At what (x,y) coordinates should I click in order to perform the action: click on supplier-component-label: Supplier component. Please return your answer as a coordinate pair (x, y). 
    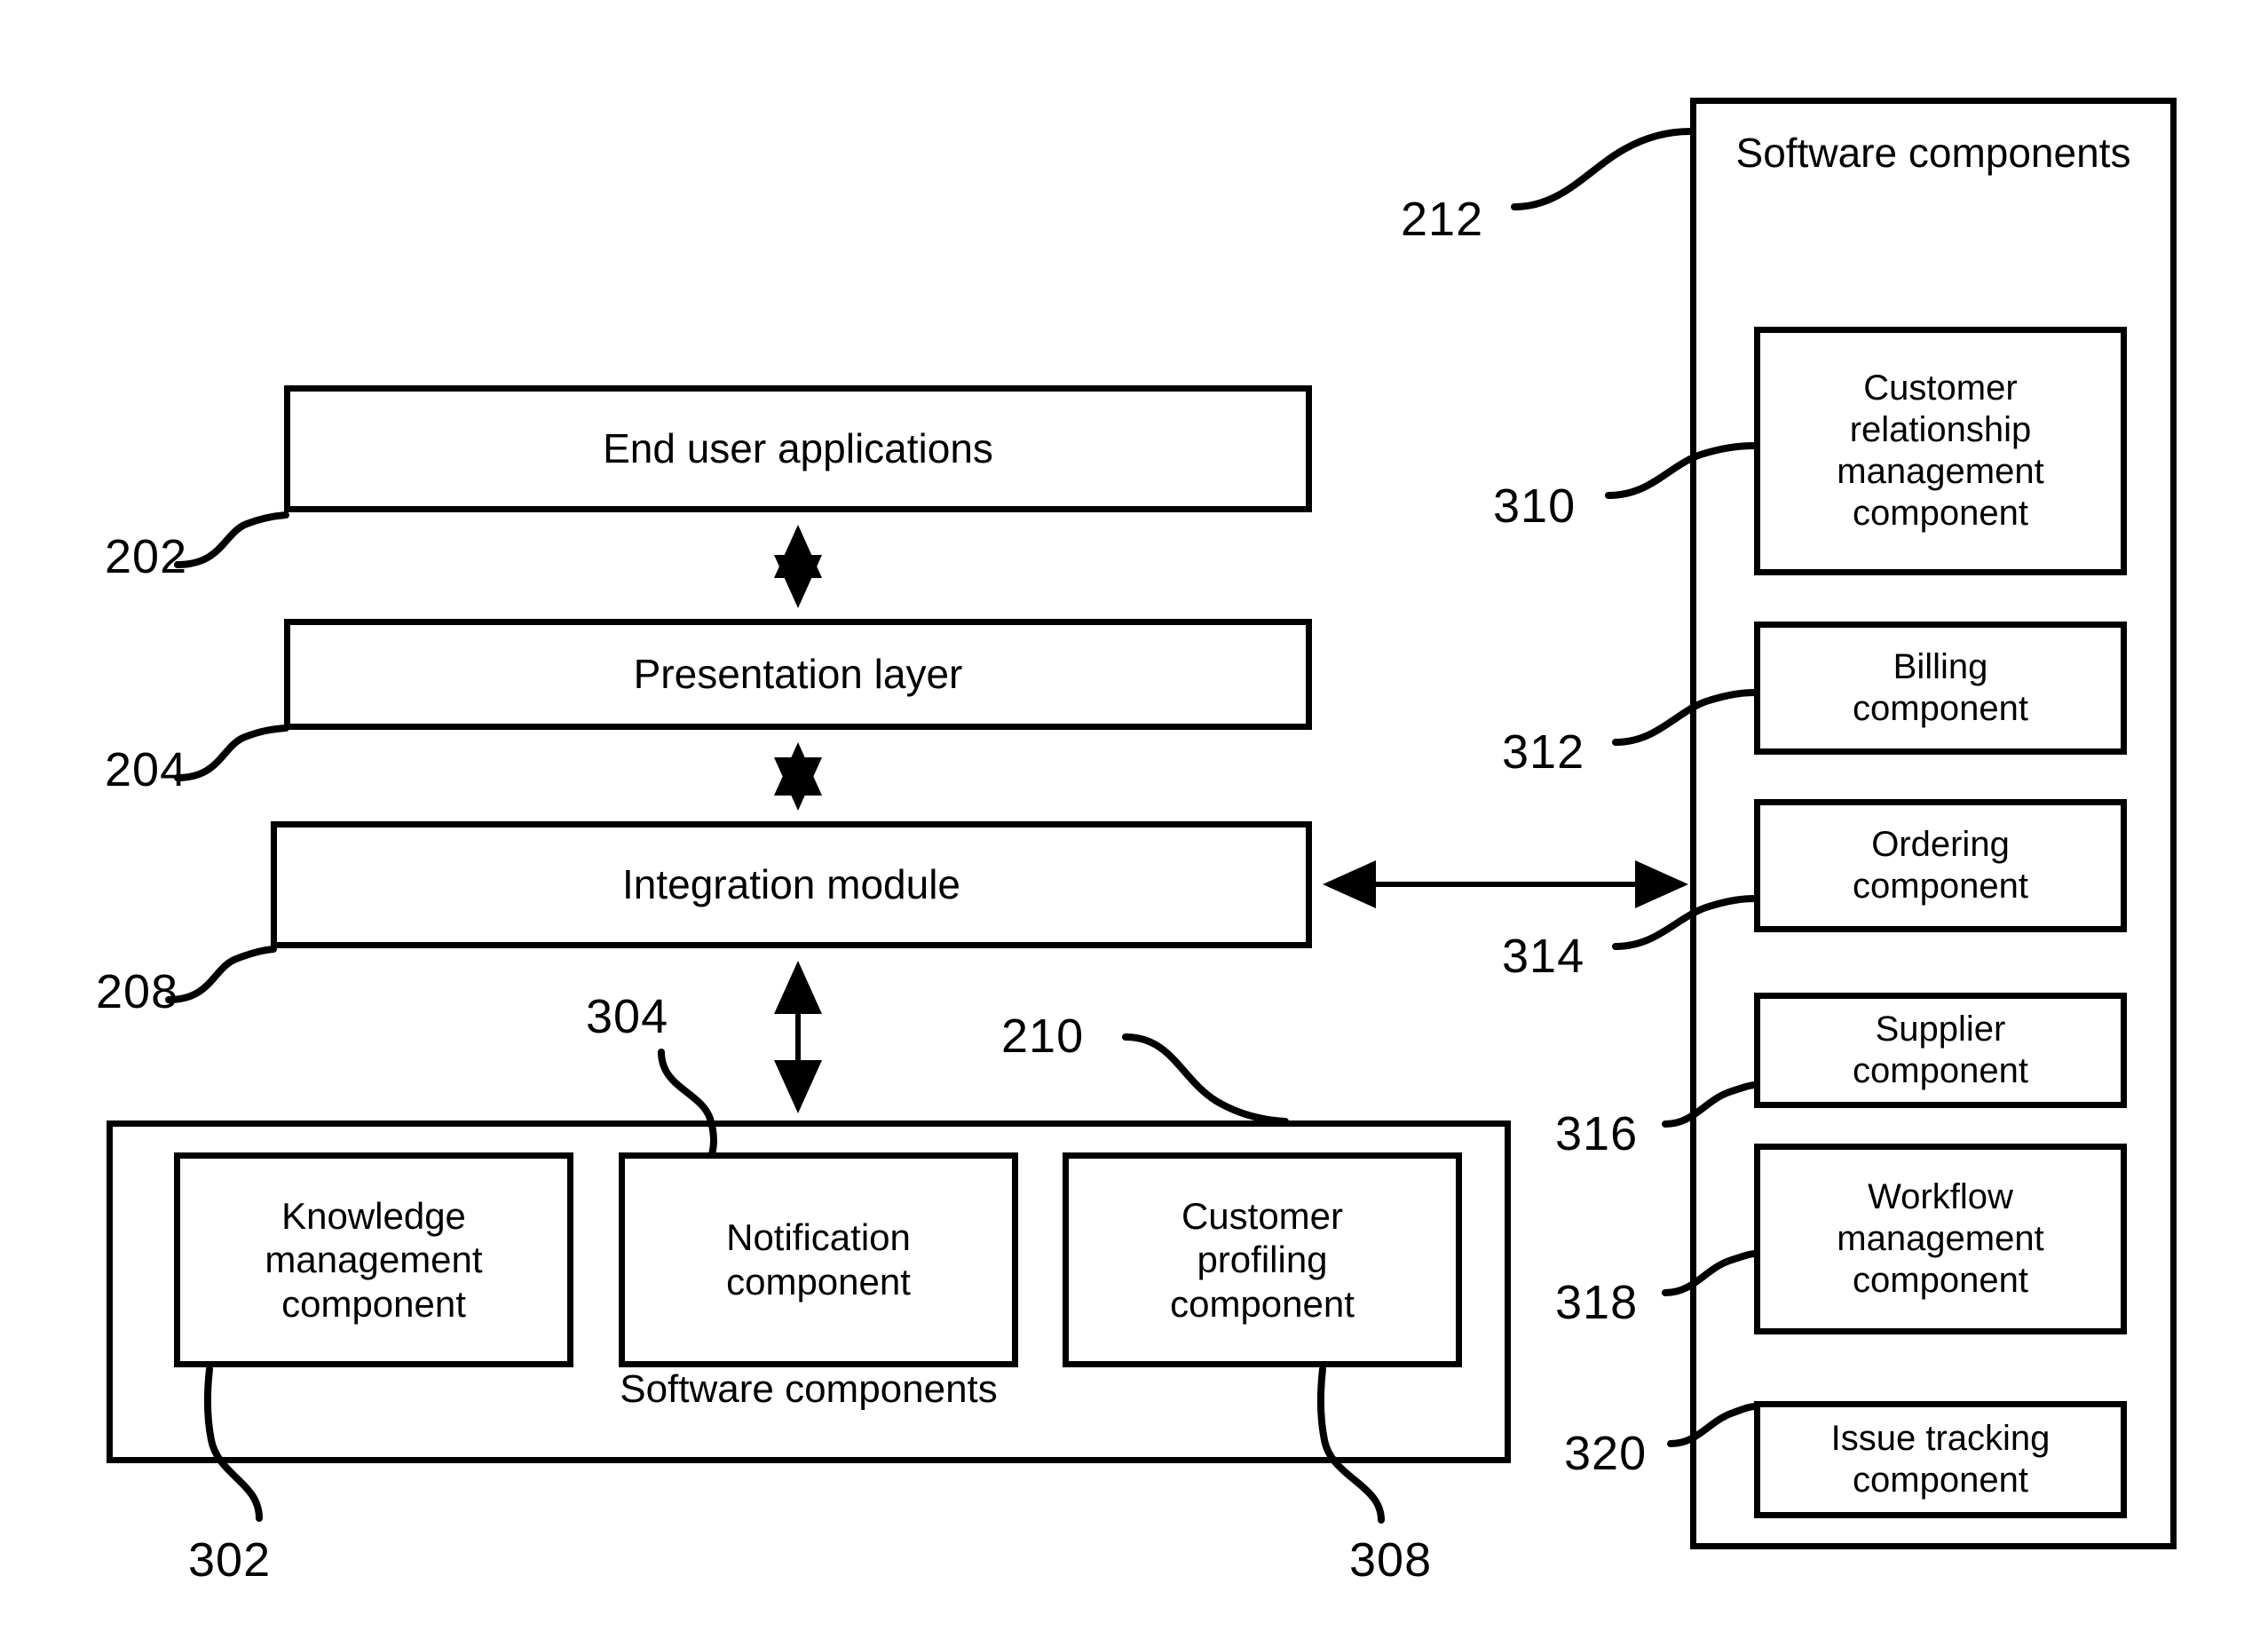
    Looking at the image, I should click on (1940, 1049).